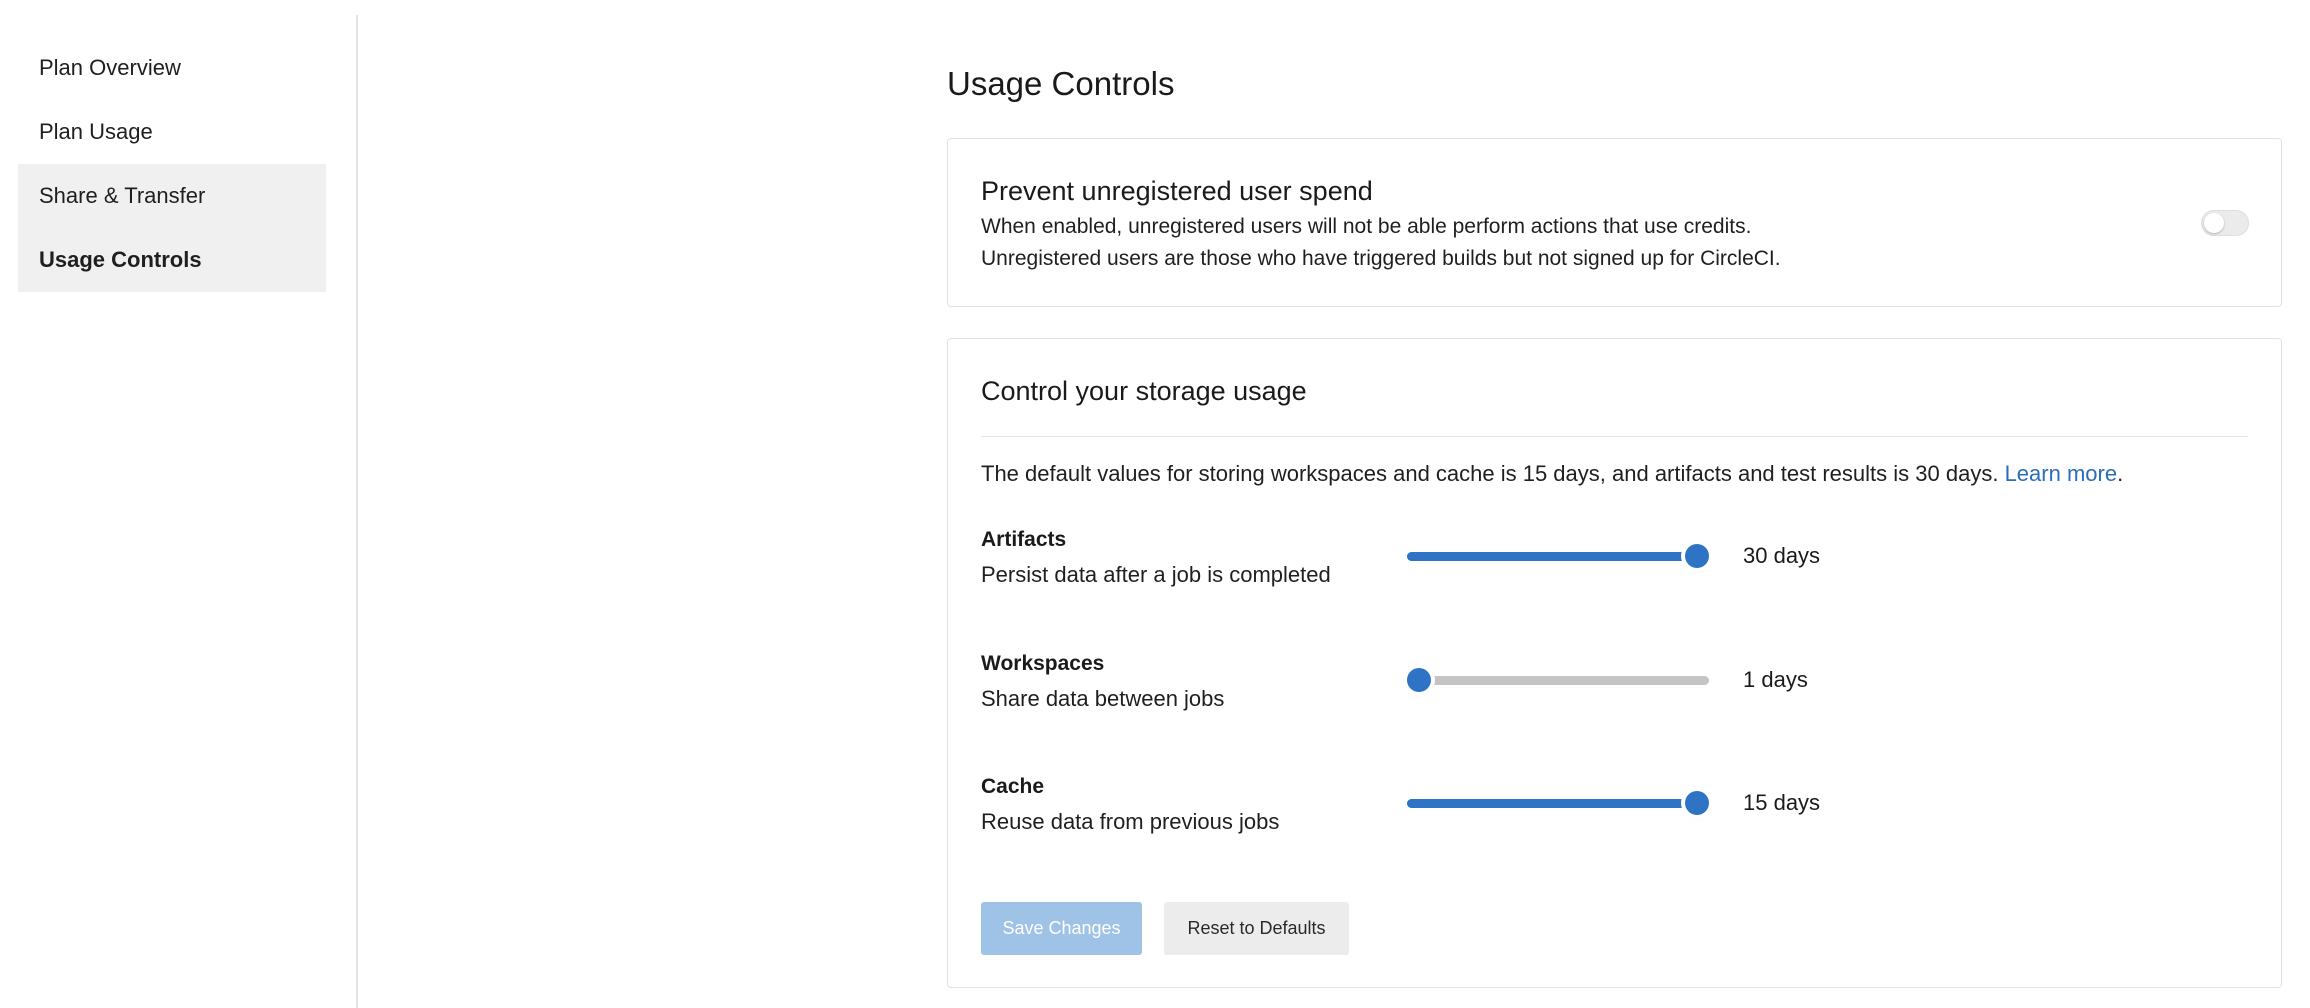 The width and height of the screenshot is (2310, 1008). I want to click on unregistered-spend-title: Prevent unregistered user spend, so click(1177, 191).